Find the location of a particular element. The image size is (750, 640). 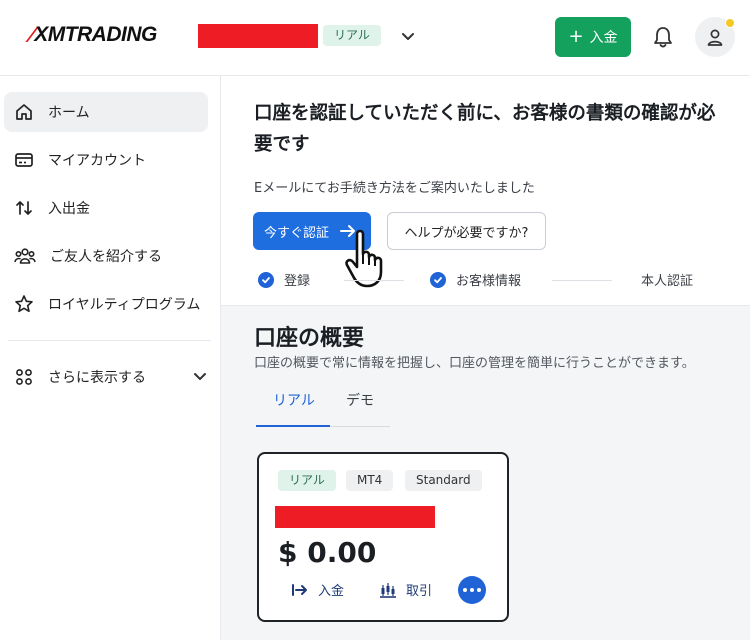

sidebar-item-label: ロイヤルティプログラム is located at coordinates (124, 305).